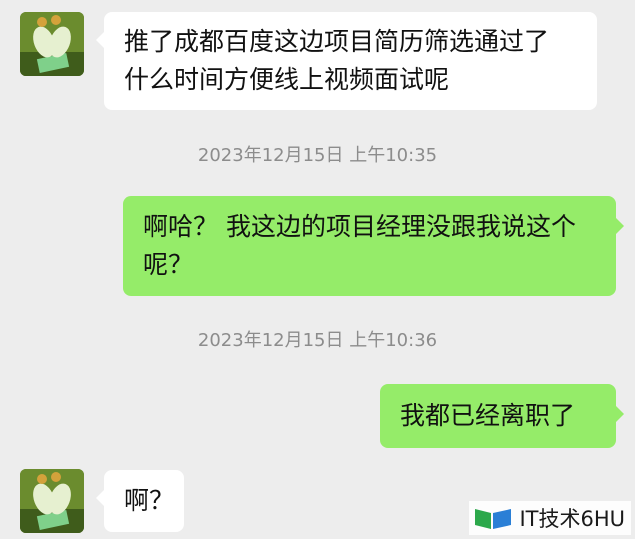  I want to click on watermark: IT技术6HU, so click(550, 518).